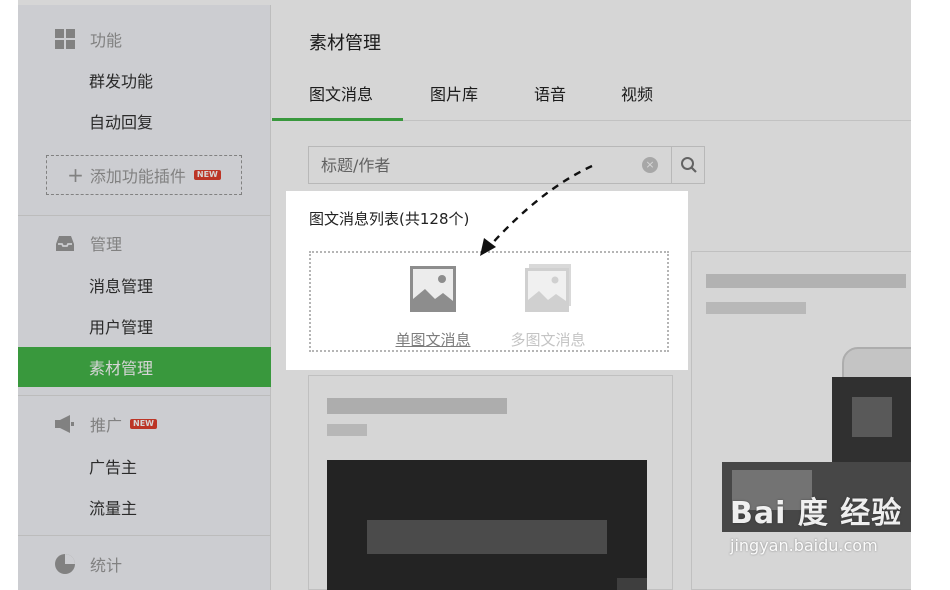  What do you see at coordinates (433, 340) in the screenshot?
I see `single-article-label: 单图文消息` at bounding box center [433, 340].